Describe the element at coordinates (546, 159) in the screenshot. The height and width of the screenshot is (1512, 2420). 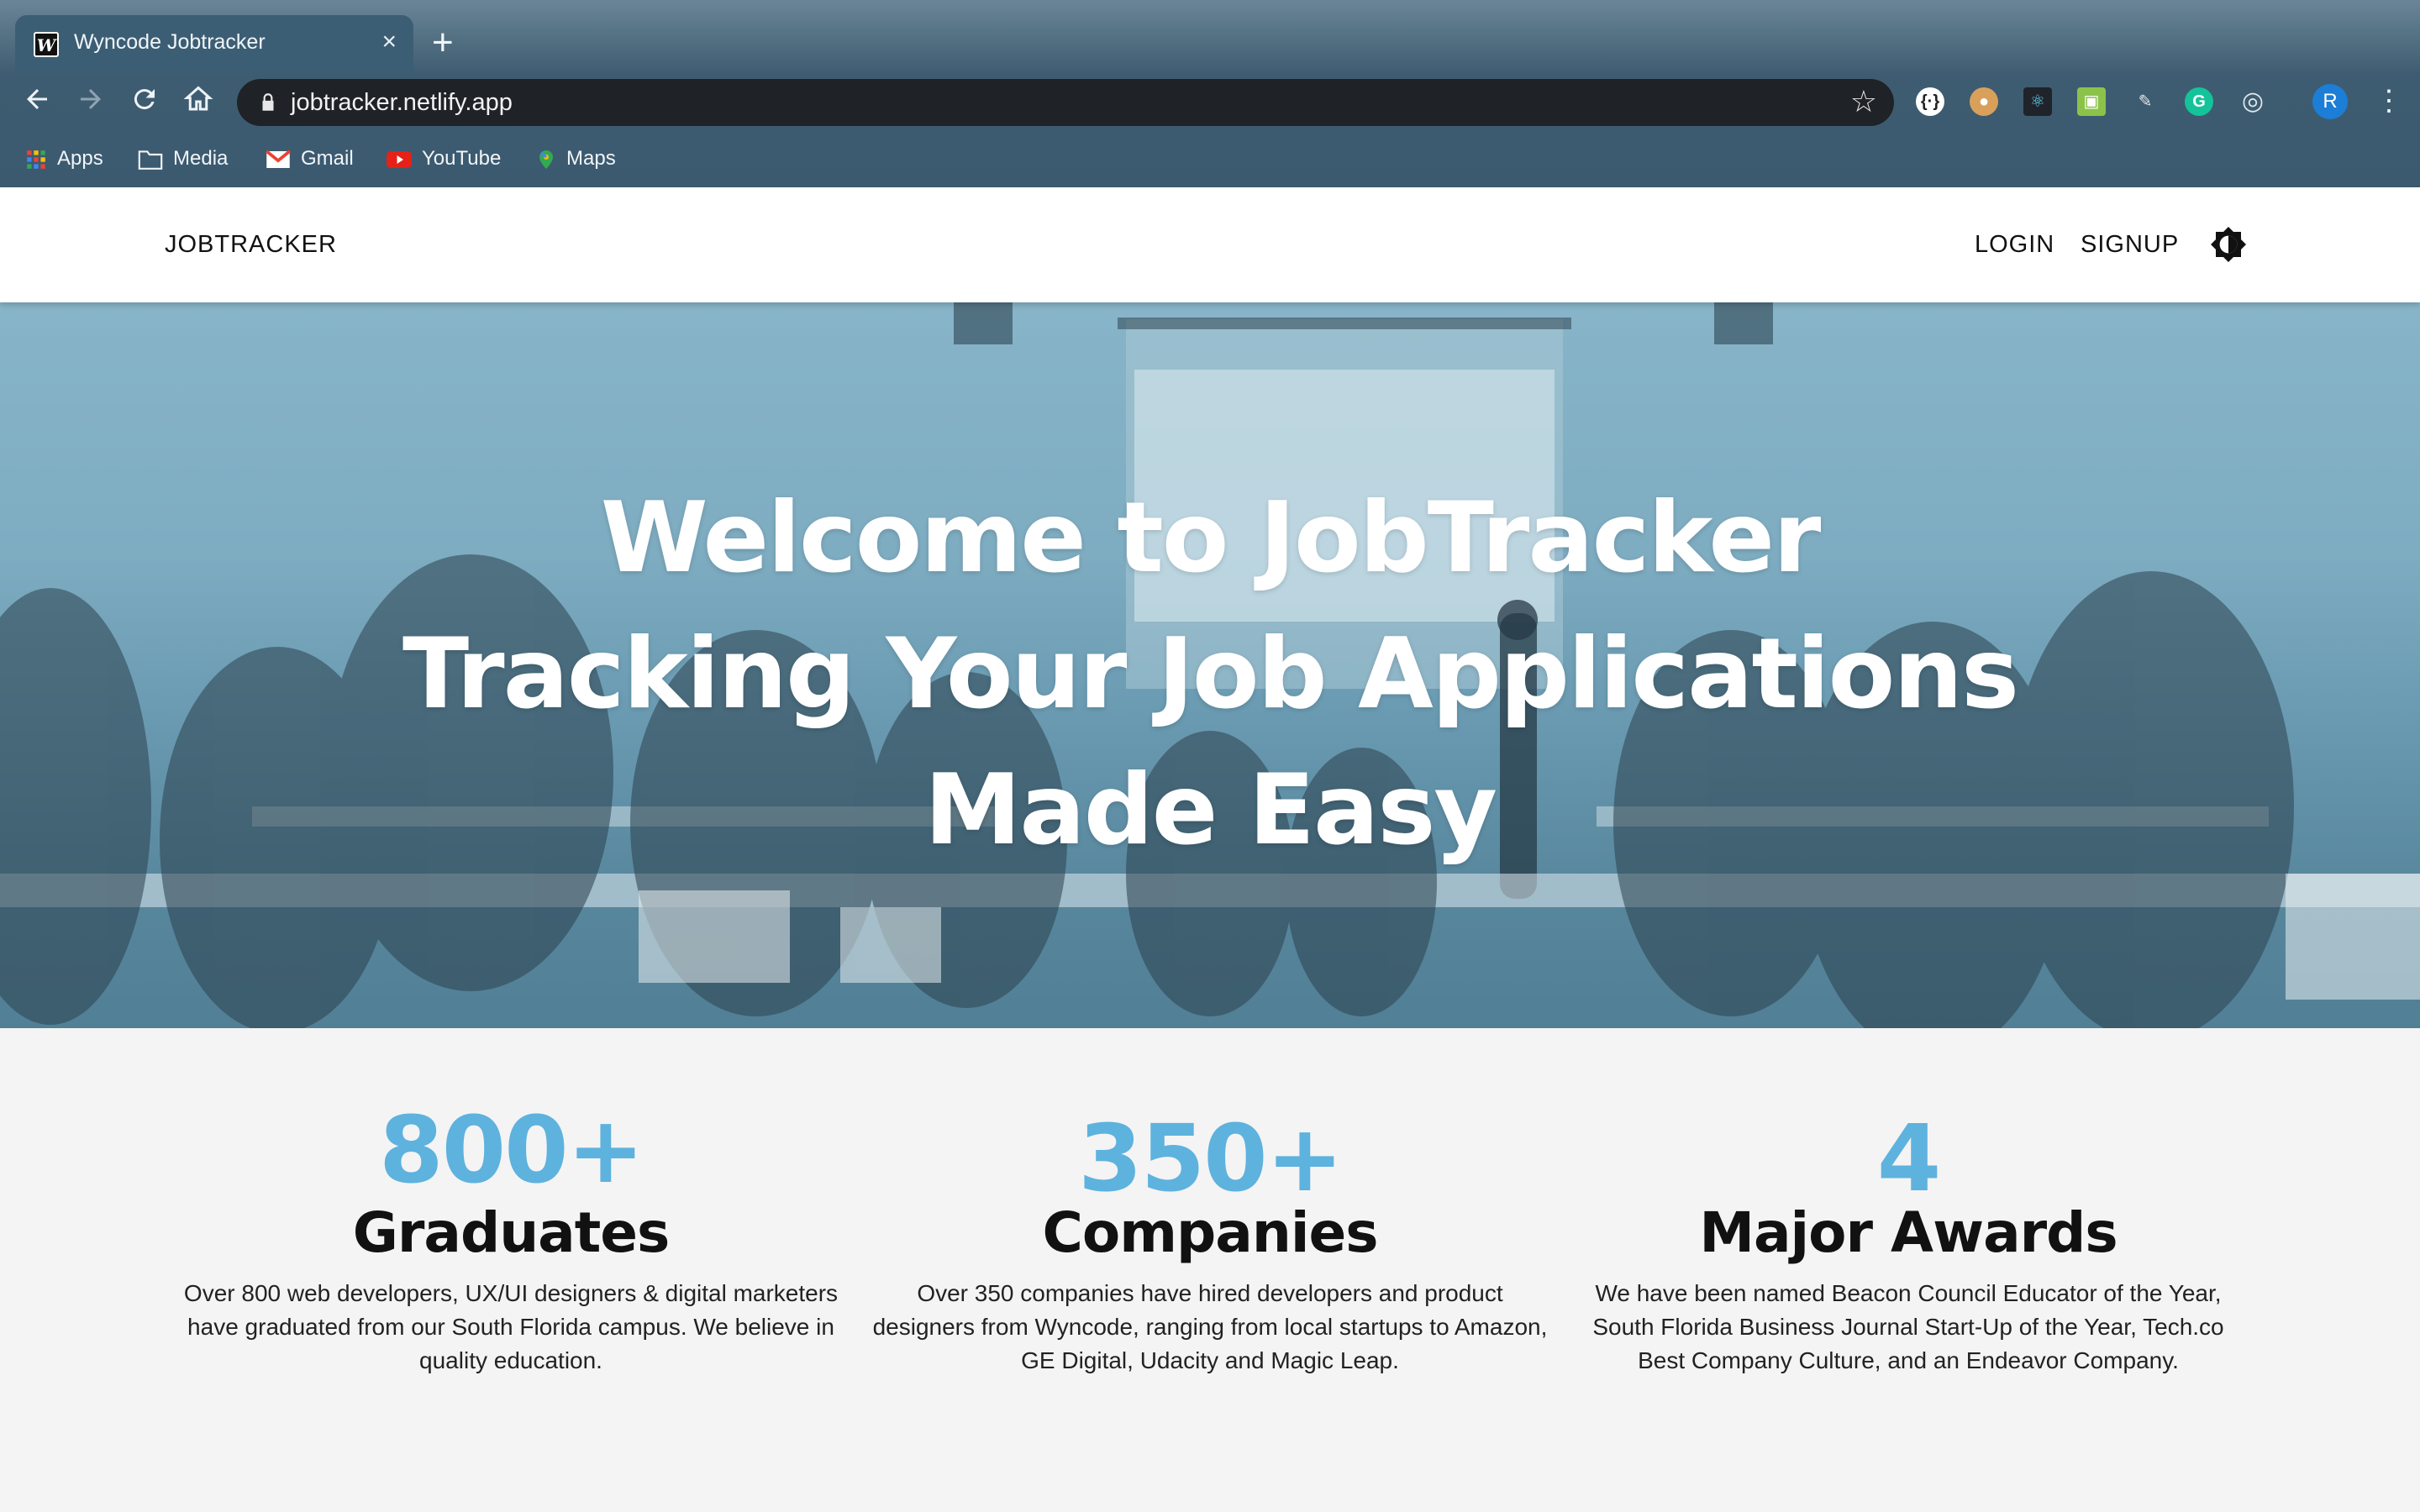
I see `maps-pin-icon` at that location.